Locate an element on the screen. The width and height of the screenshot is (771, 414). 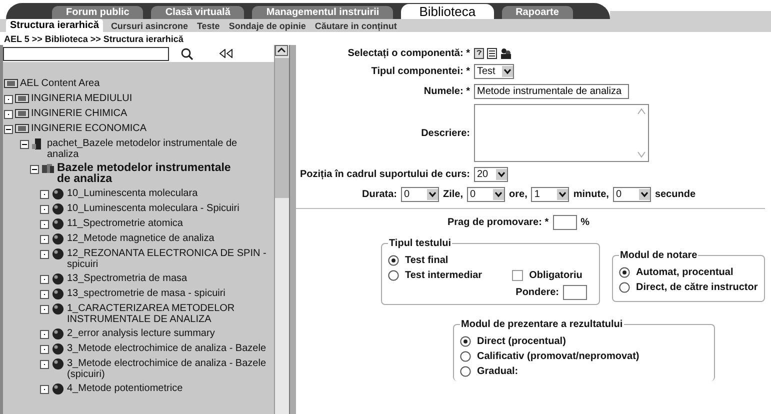
collapse-icon is located at coordinates (226, 53).